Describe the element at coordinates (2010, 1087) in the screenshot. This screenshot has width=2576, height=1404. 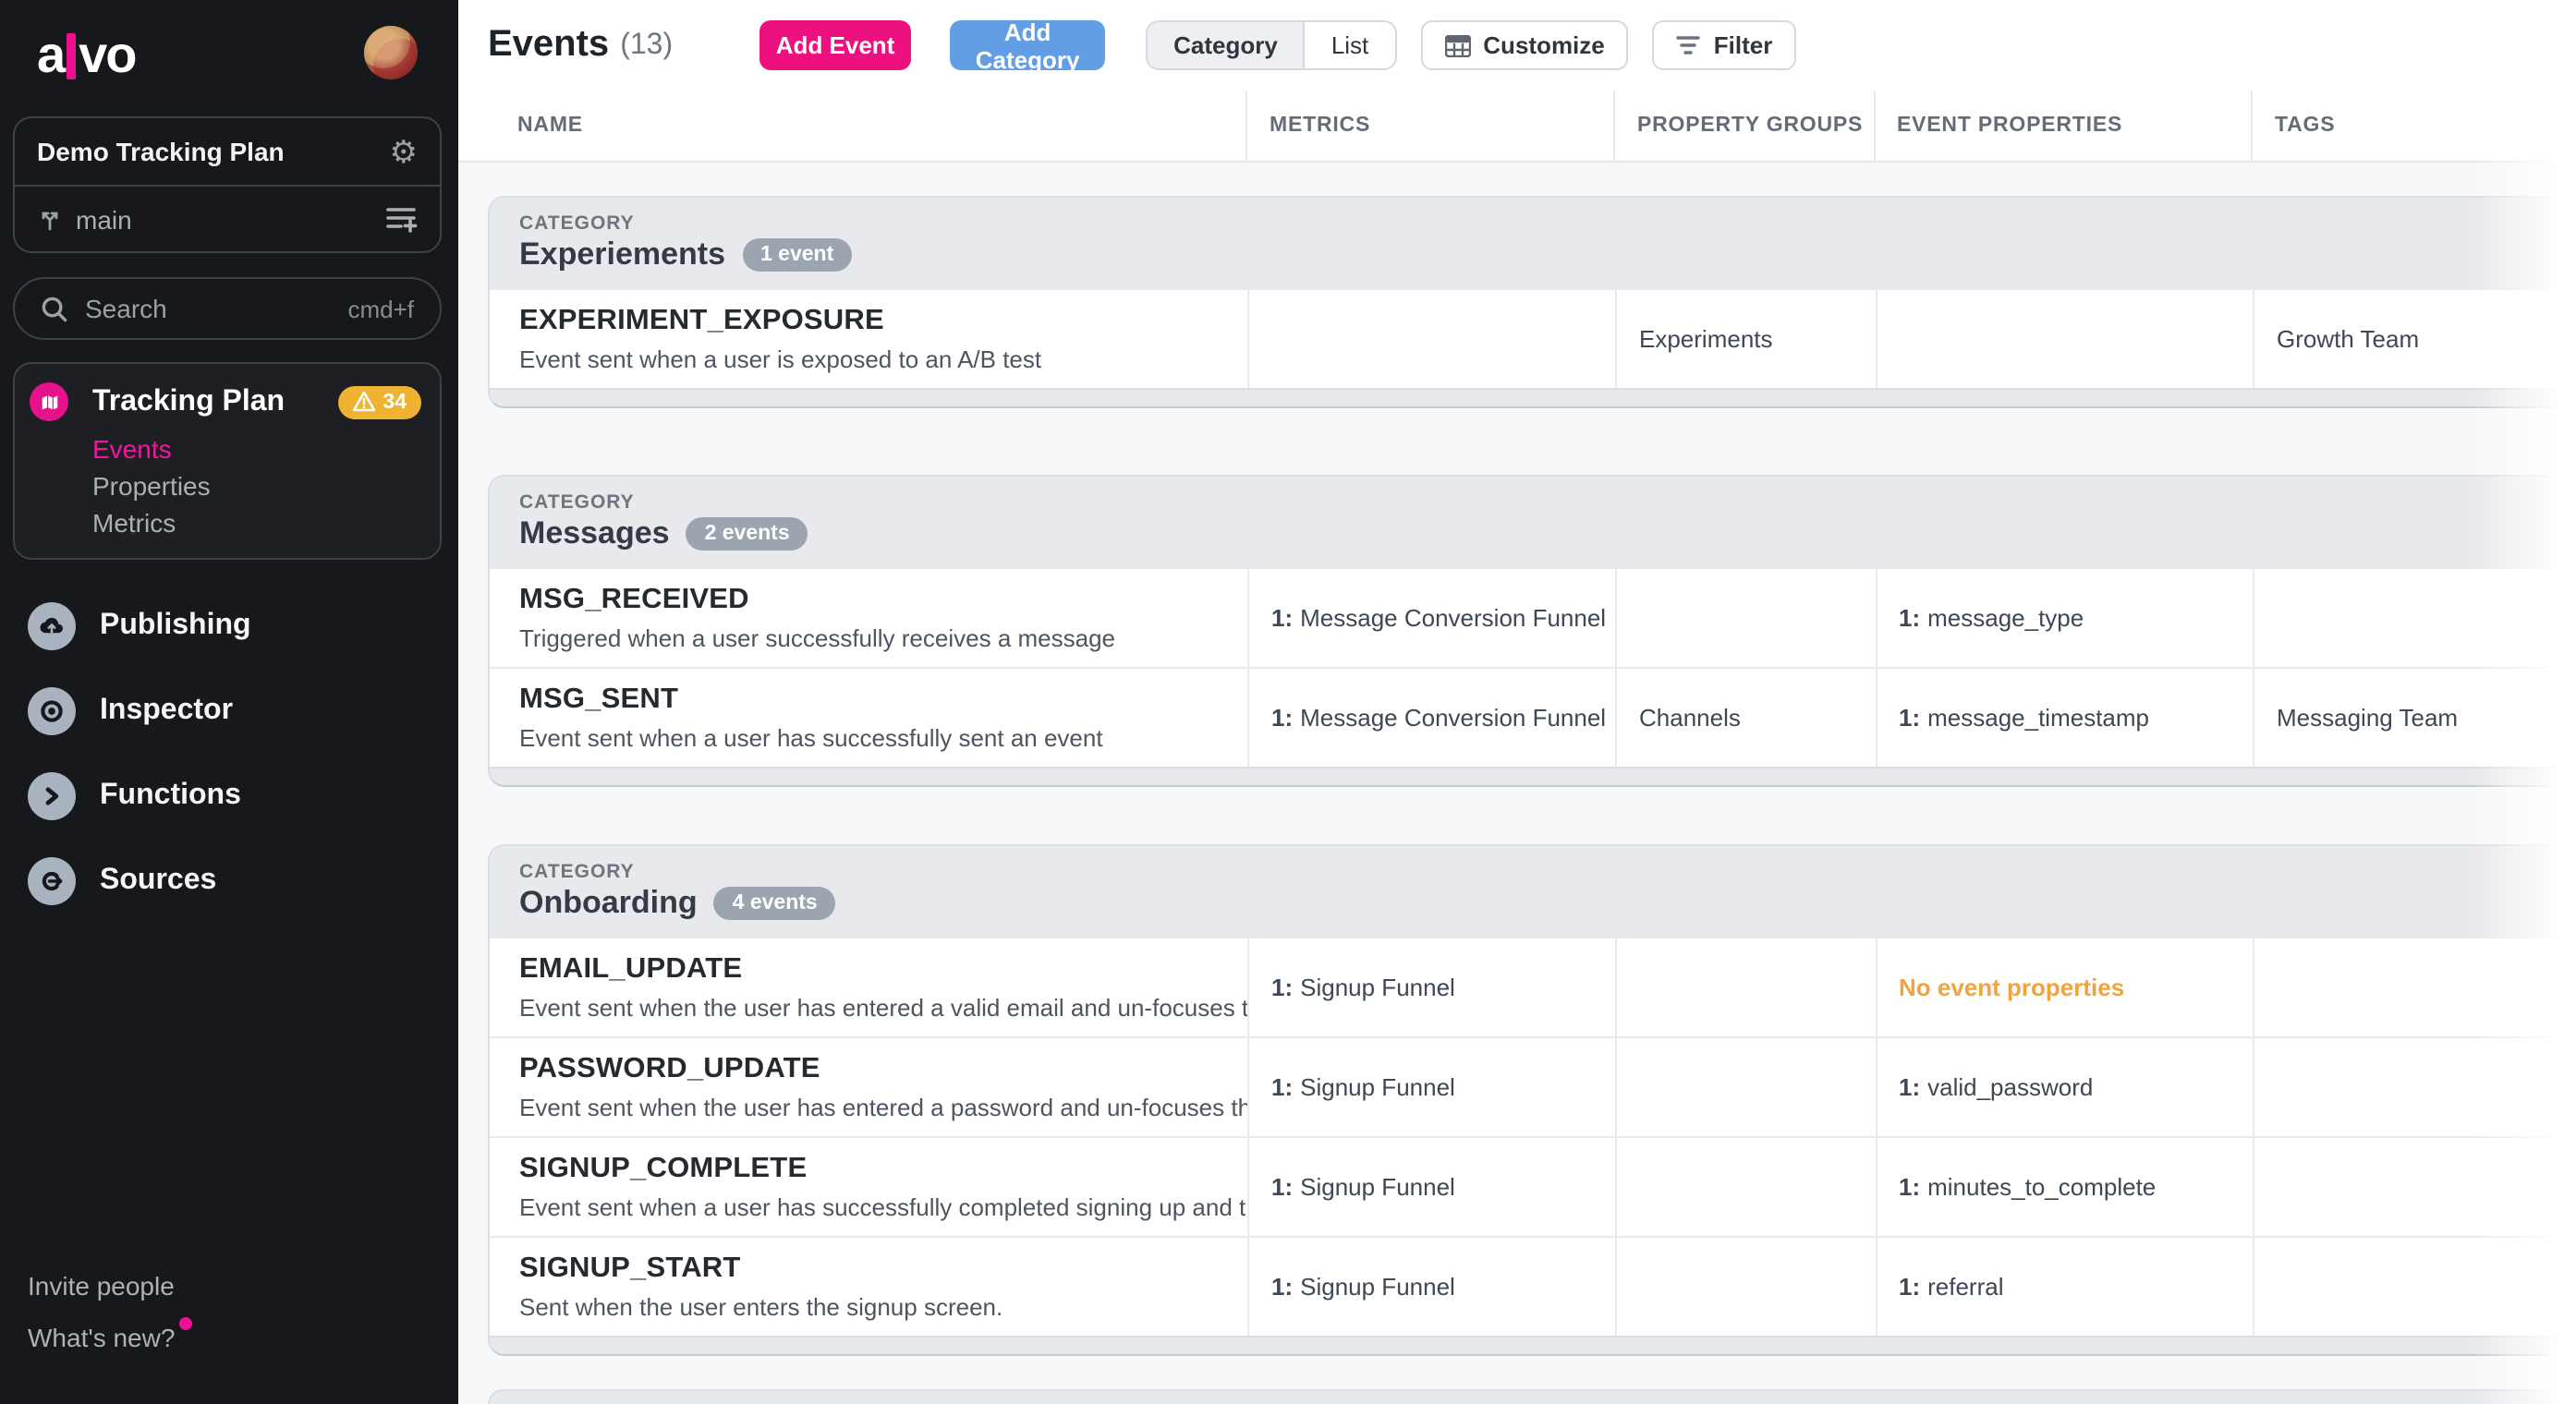
I see `event-property-name: valid_password` at that location.